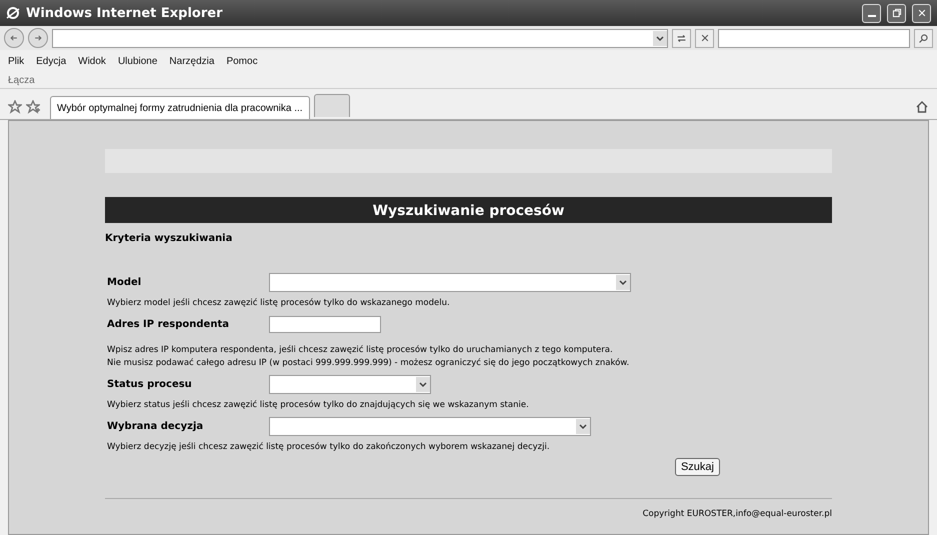 The width and height of the screenshot is (937, 535). I want to click on add-favorite-star-icon, so click(33, 107).